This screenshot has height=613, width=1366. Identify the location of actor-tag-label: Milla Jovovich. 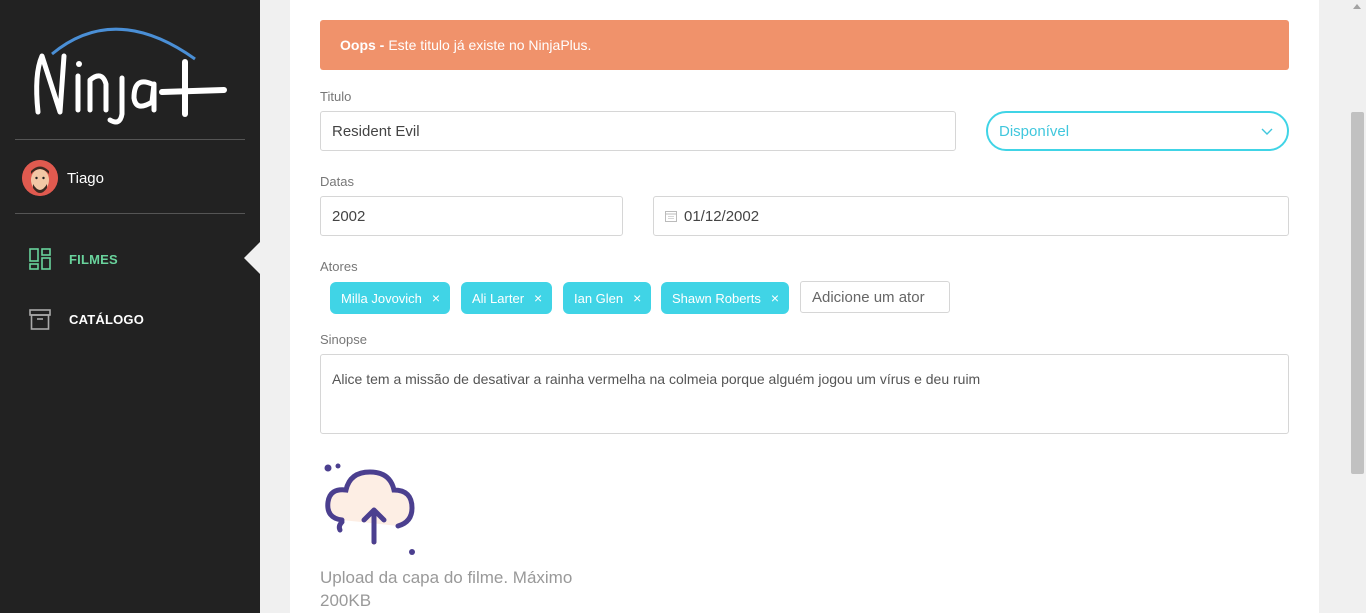
(381, 298).